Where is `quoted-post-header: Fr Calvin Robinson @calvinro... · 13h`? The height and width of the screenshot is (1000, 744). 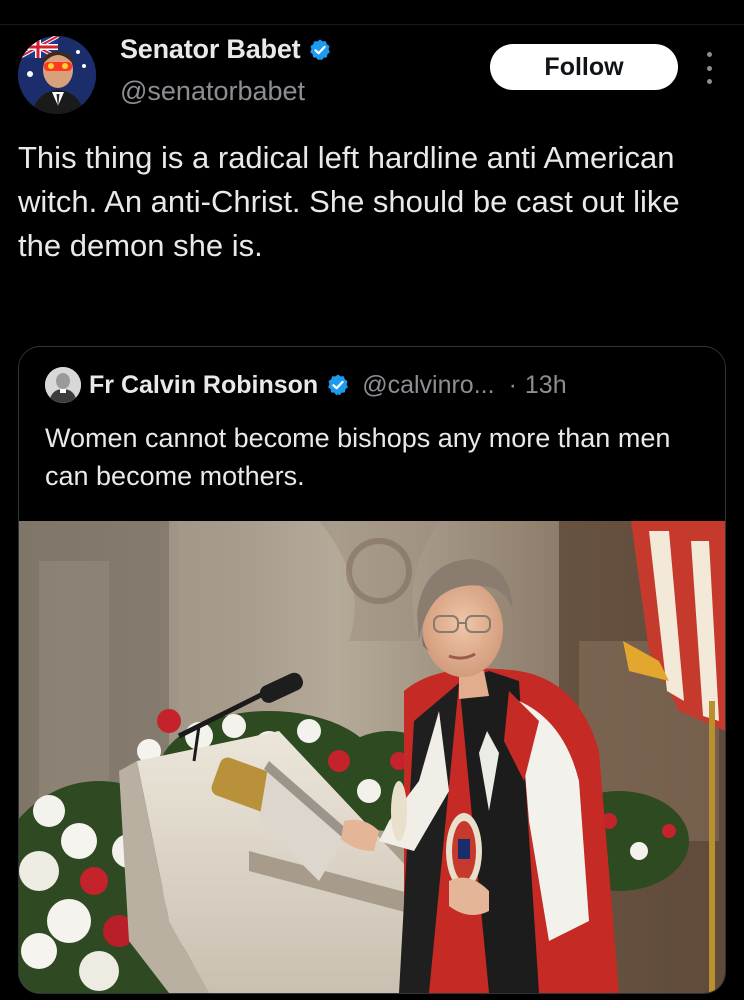 quoted-post-header: Fr Calvin Robinson @calvinro... · 13h is located at coordinates (306, 385).